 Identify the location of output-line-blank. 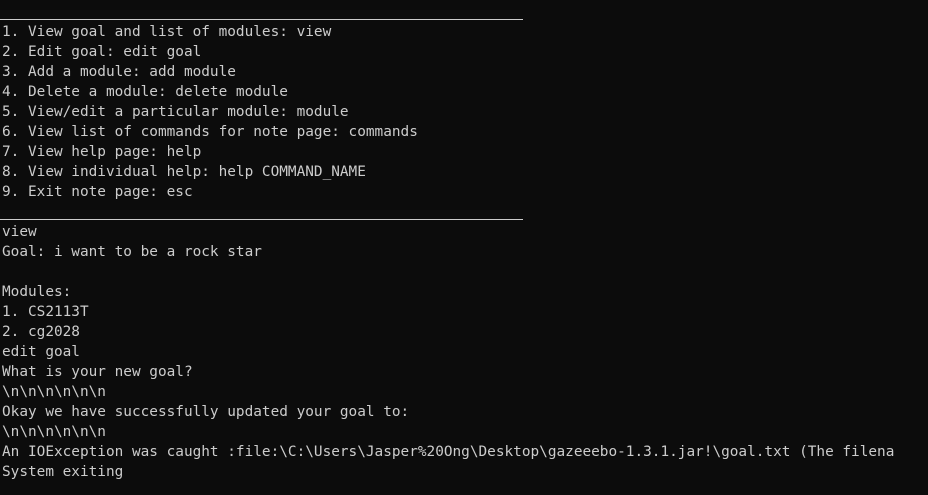
(448, 272).